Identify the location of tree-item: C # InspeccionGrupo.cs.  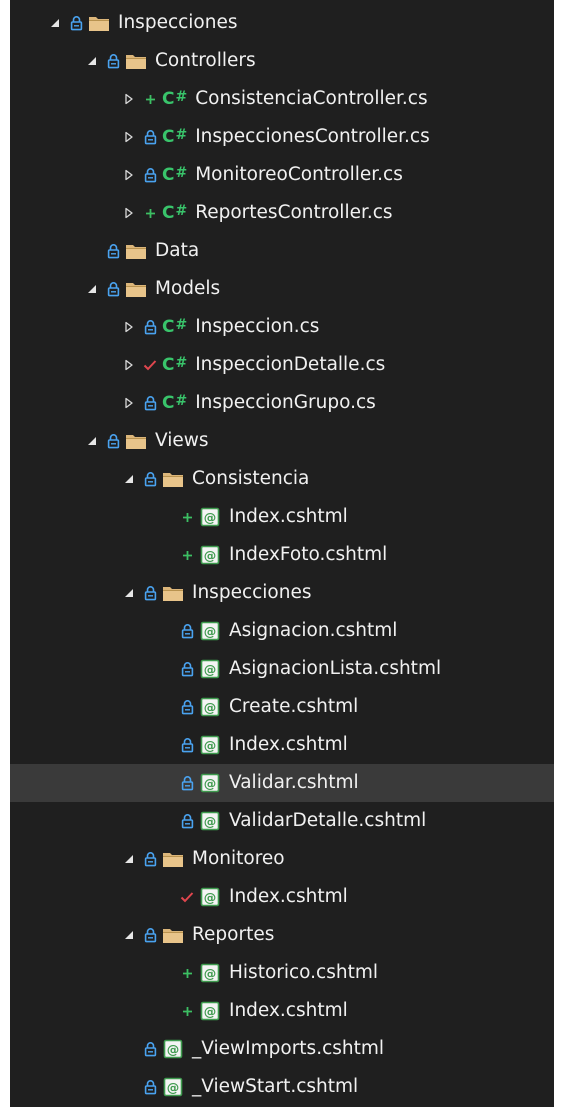
(282, 403).